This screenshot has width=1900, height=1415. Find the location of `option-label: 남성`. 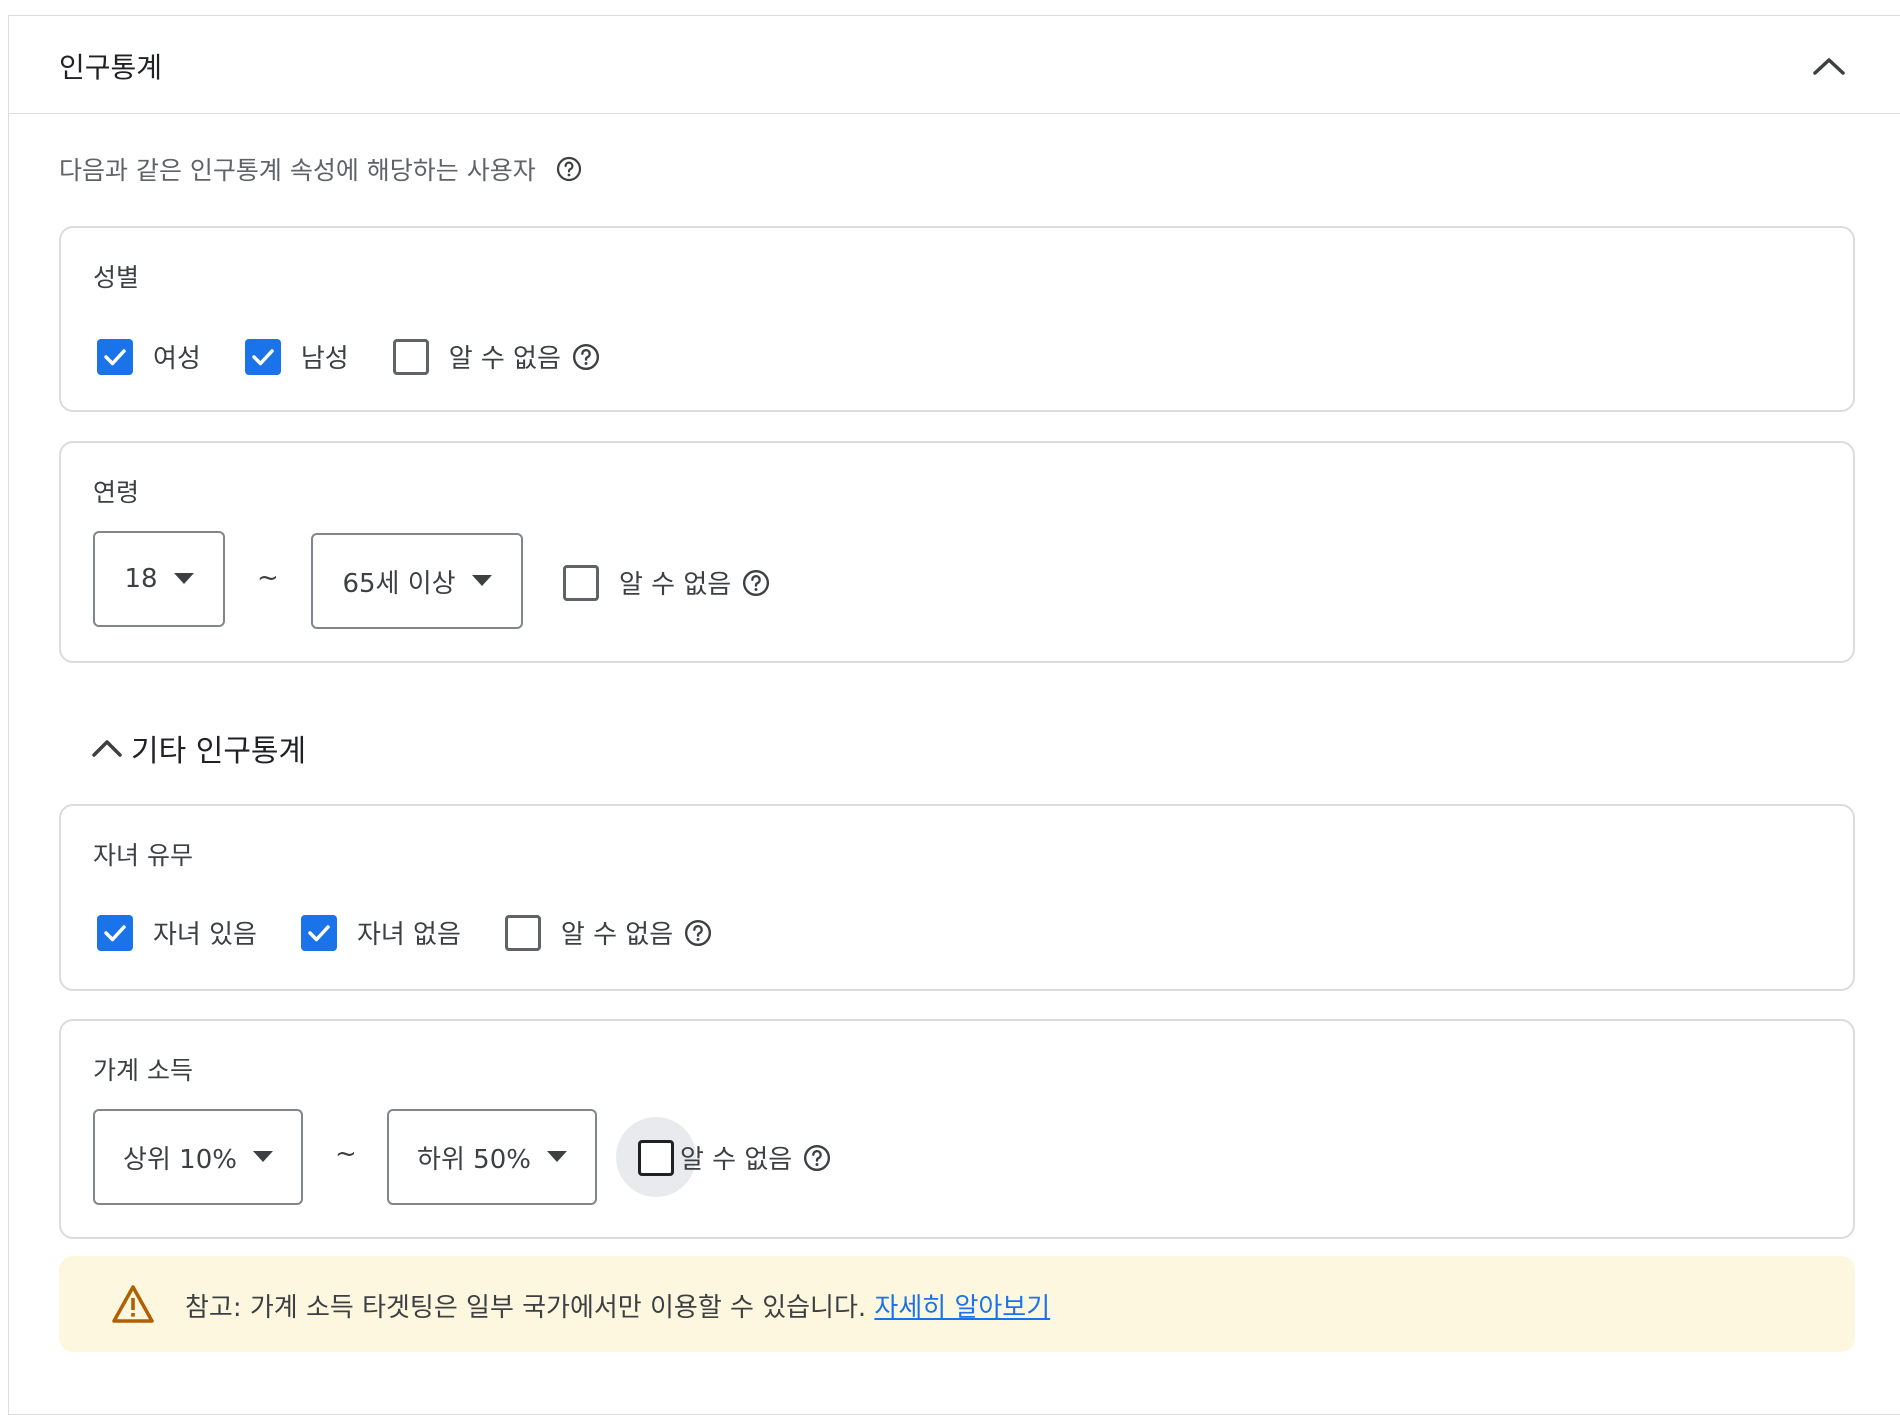

option-label: 남성 is located at coordinates (324, 359).